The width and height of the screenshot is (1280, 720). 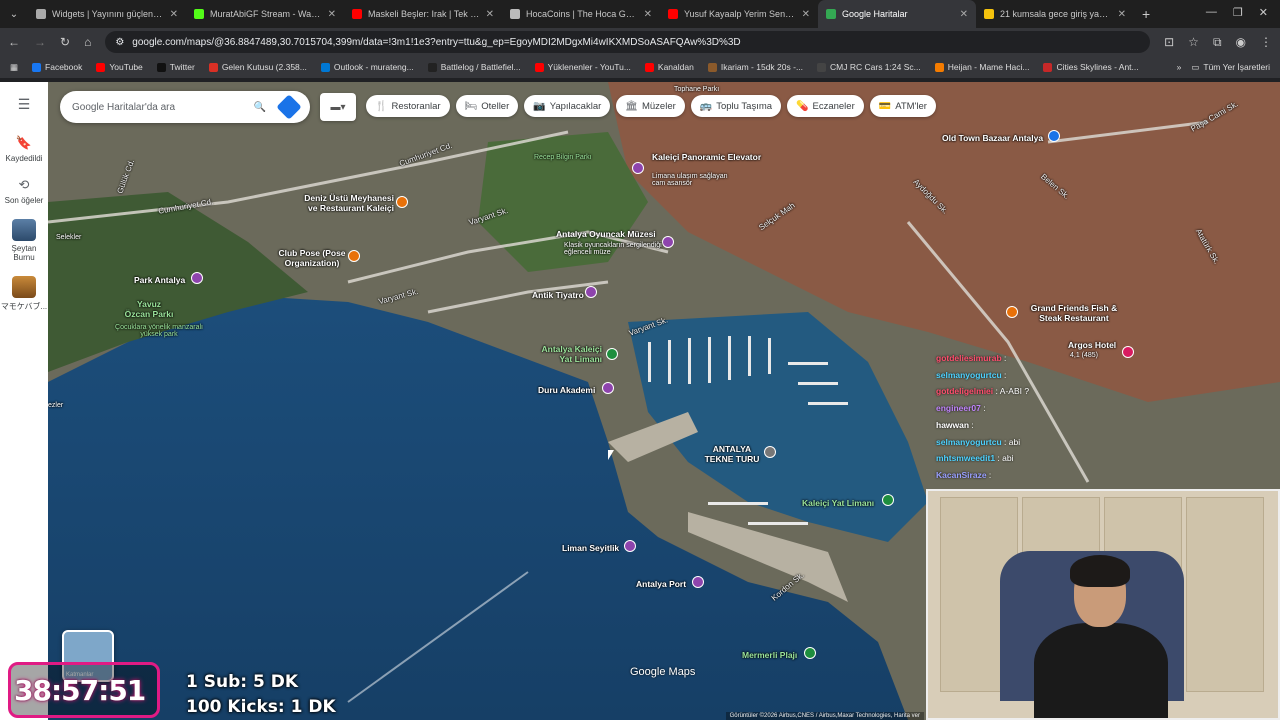 I want to click on browser-tab: Maskeli Beşler: Irak | Tek Parça ✕, so click(x=423, y=14).